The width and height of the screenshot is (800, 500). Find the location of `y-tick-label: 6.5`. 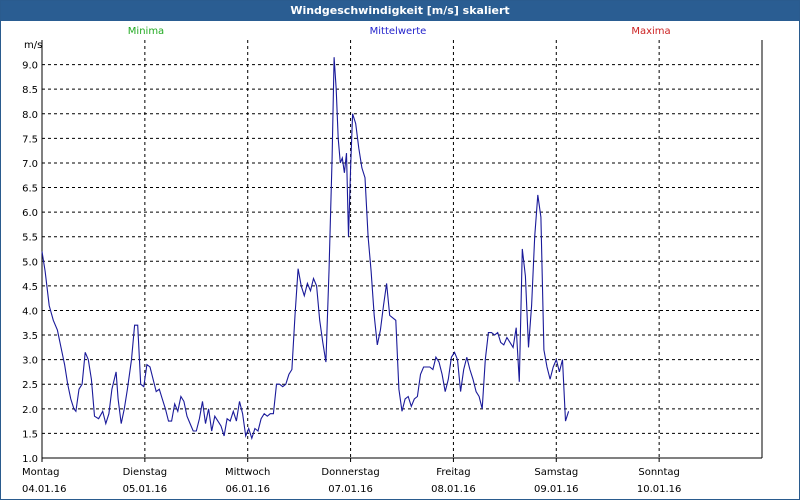

y-tick-label: 6.5 is located at coordinates (30, 189).